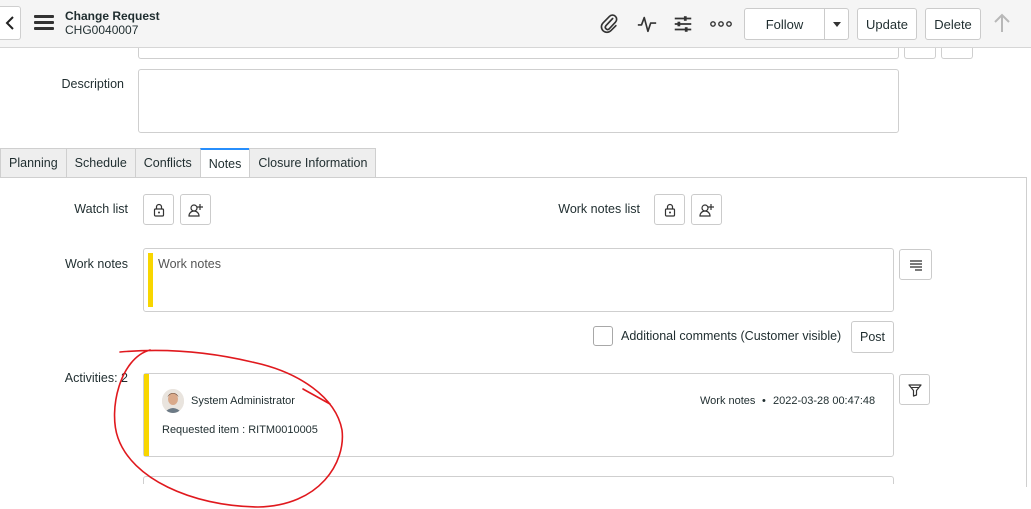  I want to click on follow-dropdown-button, so click(836, 24).